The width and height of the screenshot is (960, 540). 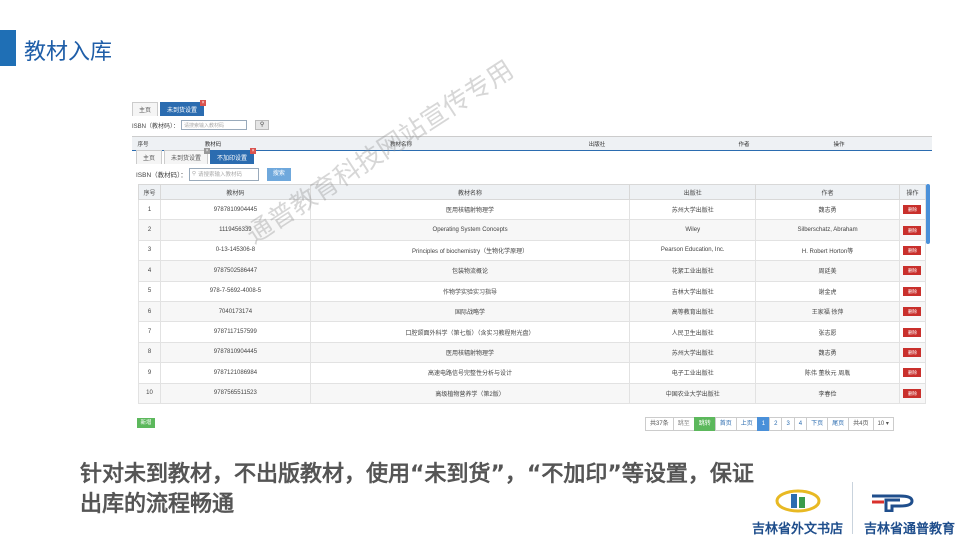 I want to click on pager-next: 下页, so click(x=817, y=424).